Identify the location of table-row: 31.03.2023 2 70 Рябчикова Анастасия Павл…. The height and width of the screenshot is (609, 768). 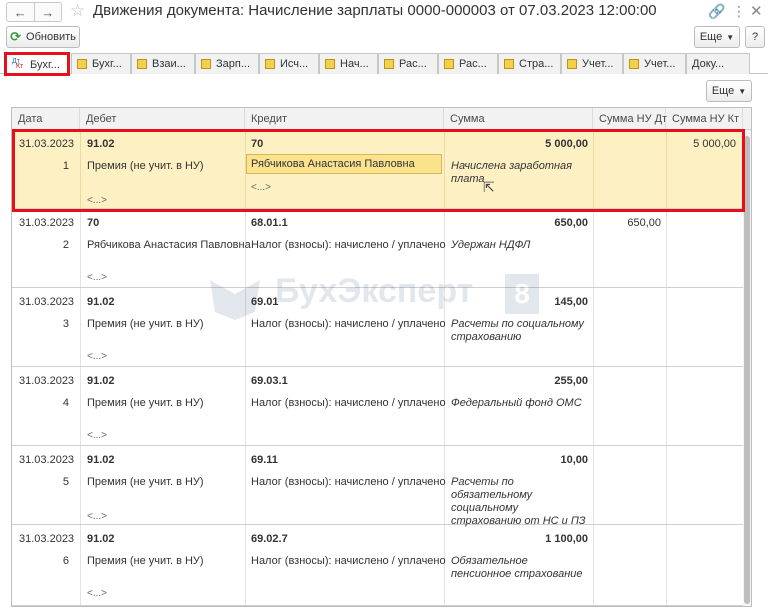
(377, 248).